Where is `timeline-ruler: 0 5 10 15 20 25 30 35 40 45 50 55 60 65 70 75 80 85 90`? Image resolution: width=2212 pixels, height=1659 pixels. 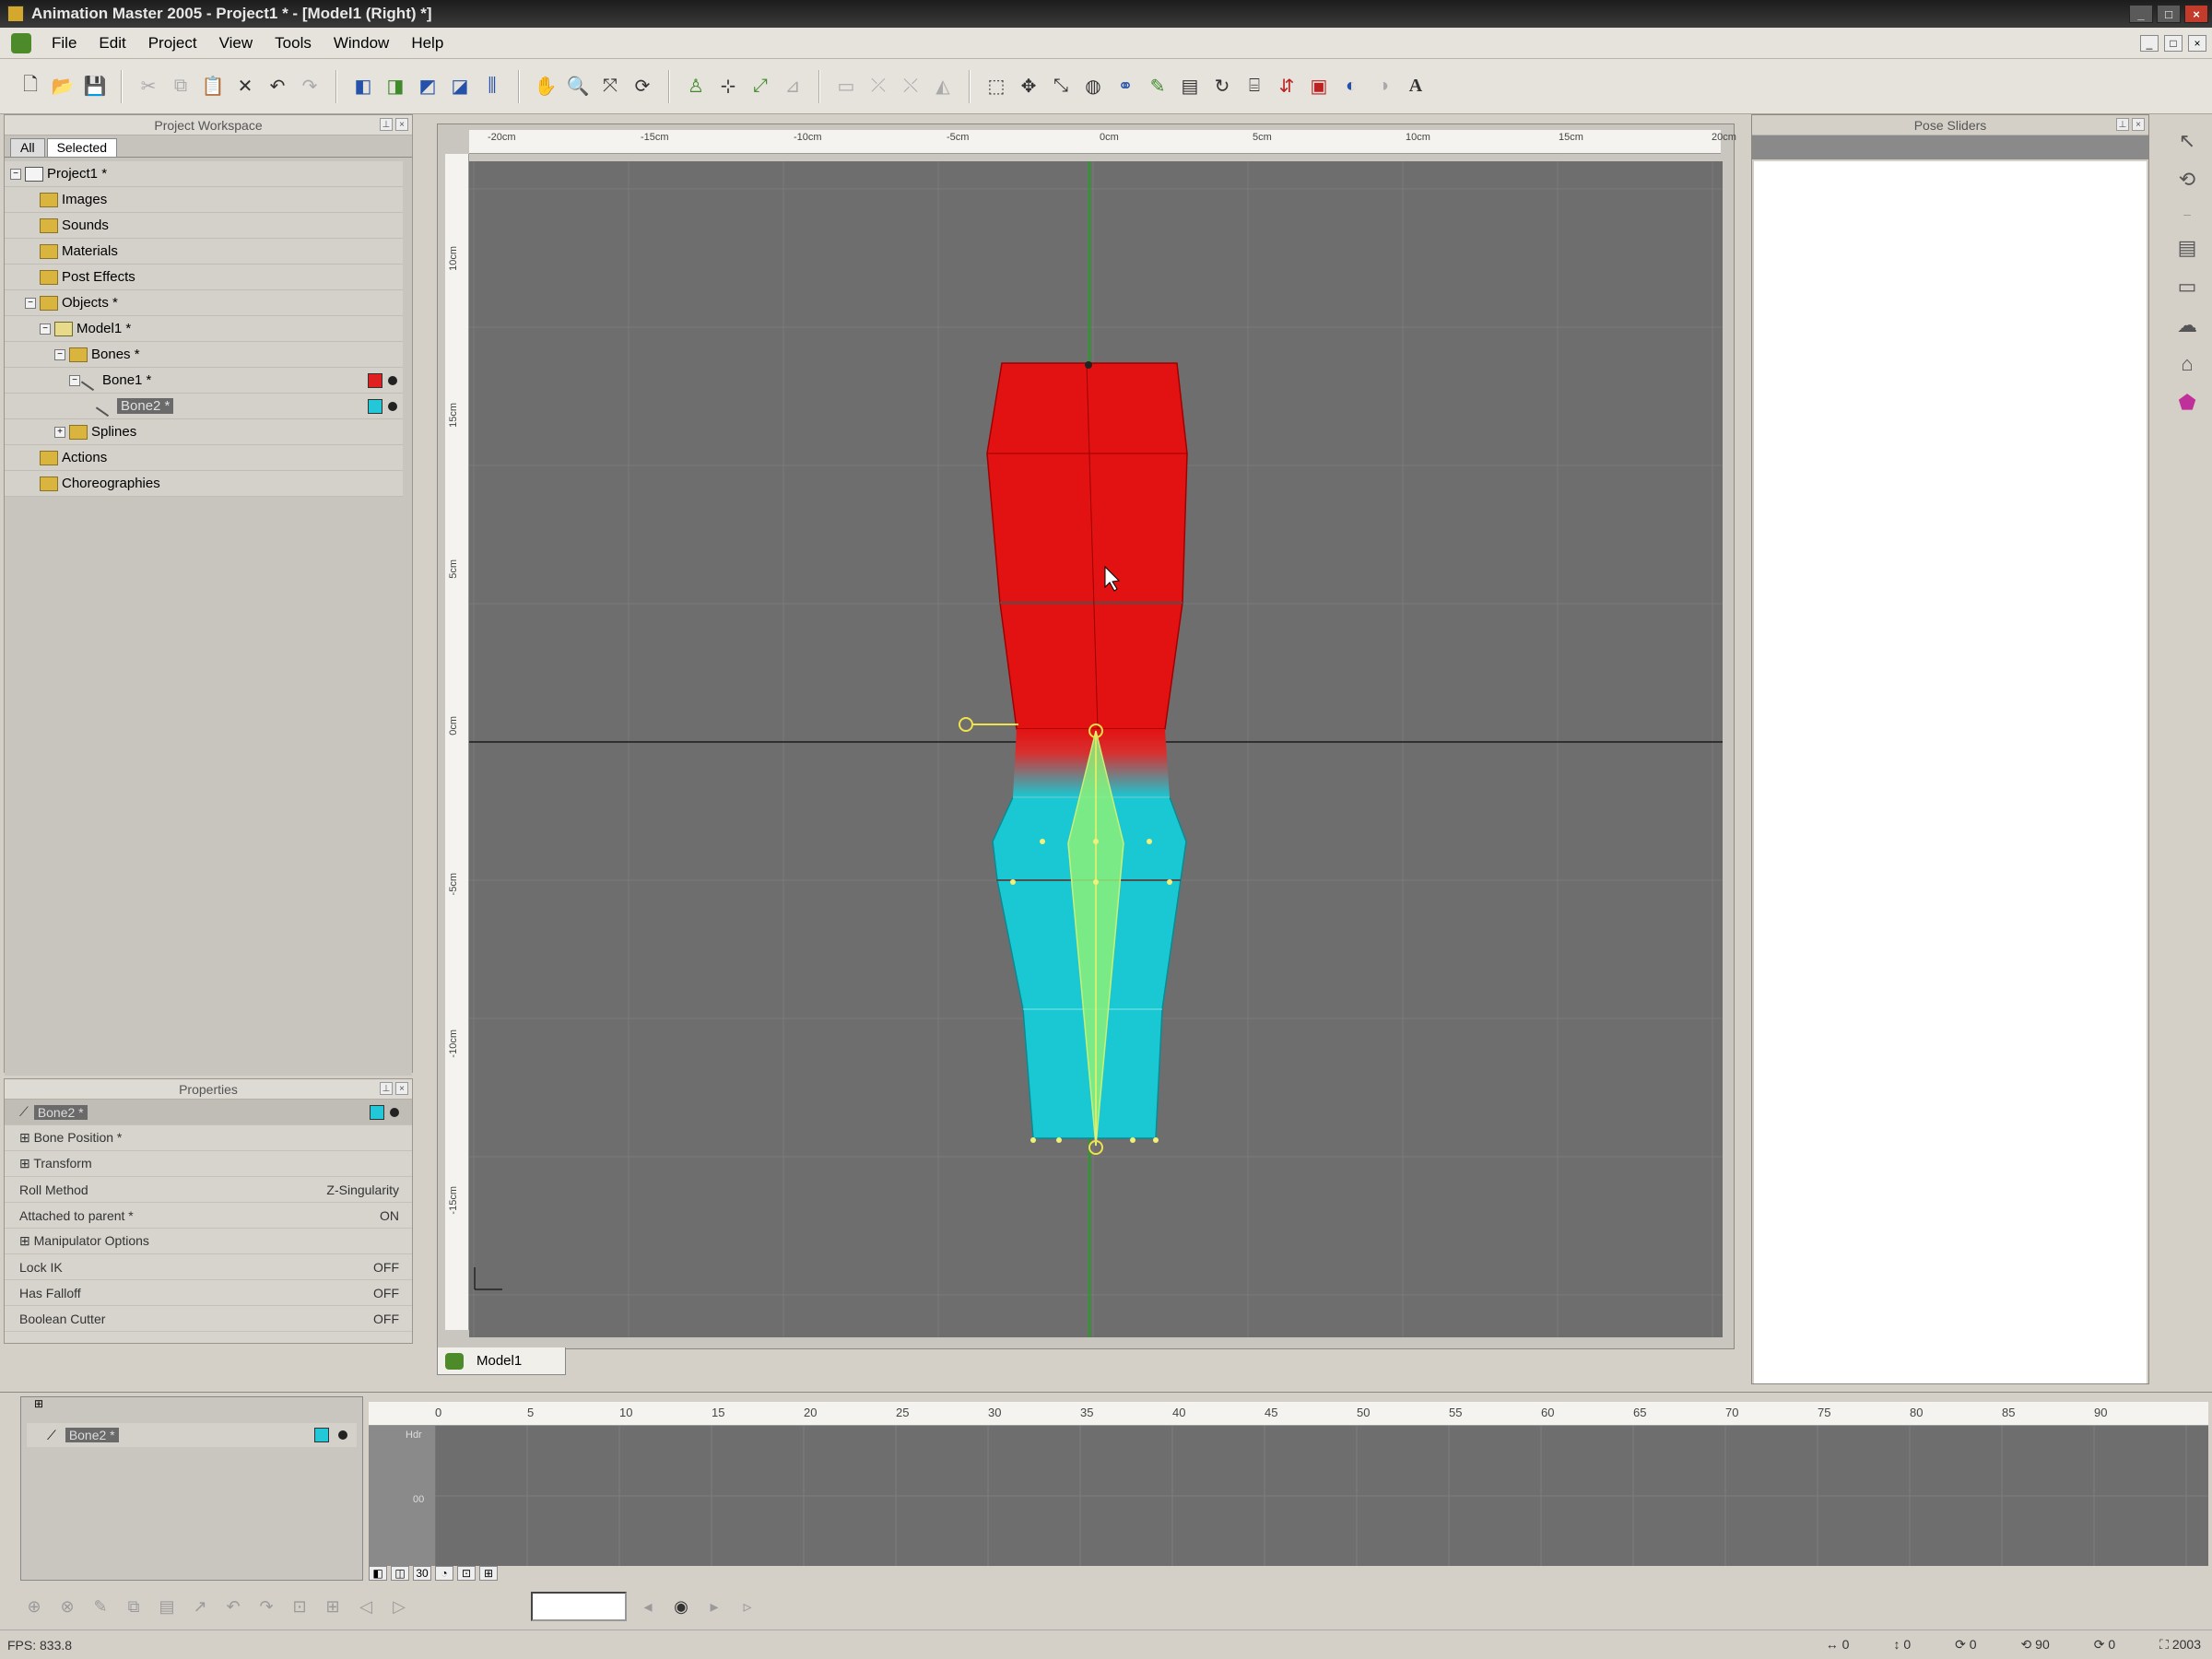 timeline-ruler: 0 5 10 15 20 25 30 35 40 45 50 55 60 65 70 75 80 85 90 is located at coordinates (1288, 1414).